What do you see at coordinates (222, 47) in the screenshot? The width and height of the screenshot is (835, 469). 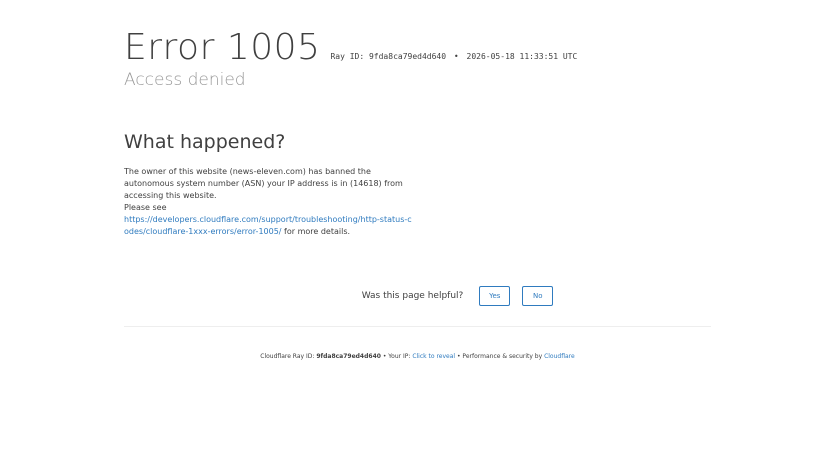 I see `error-title: Error 1005` at bounding box center [222, 47].